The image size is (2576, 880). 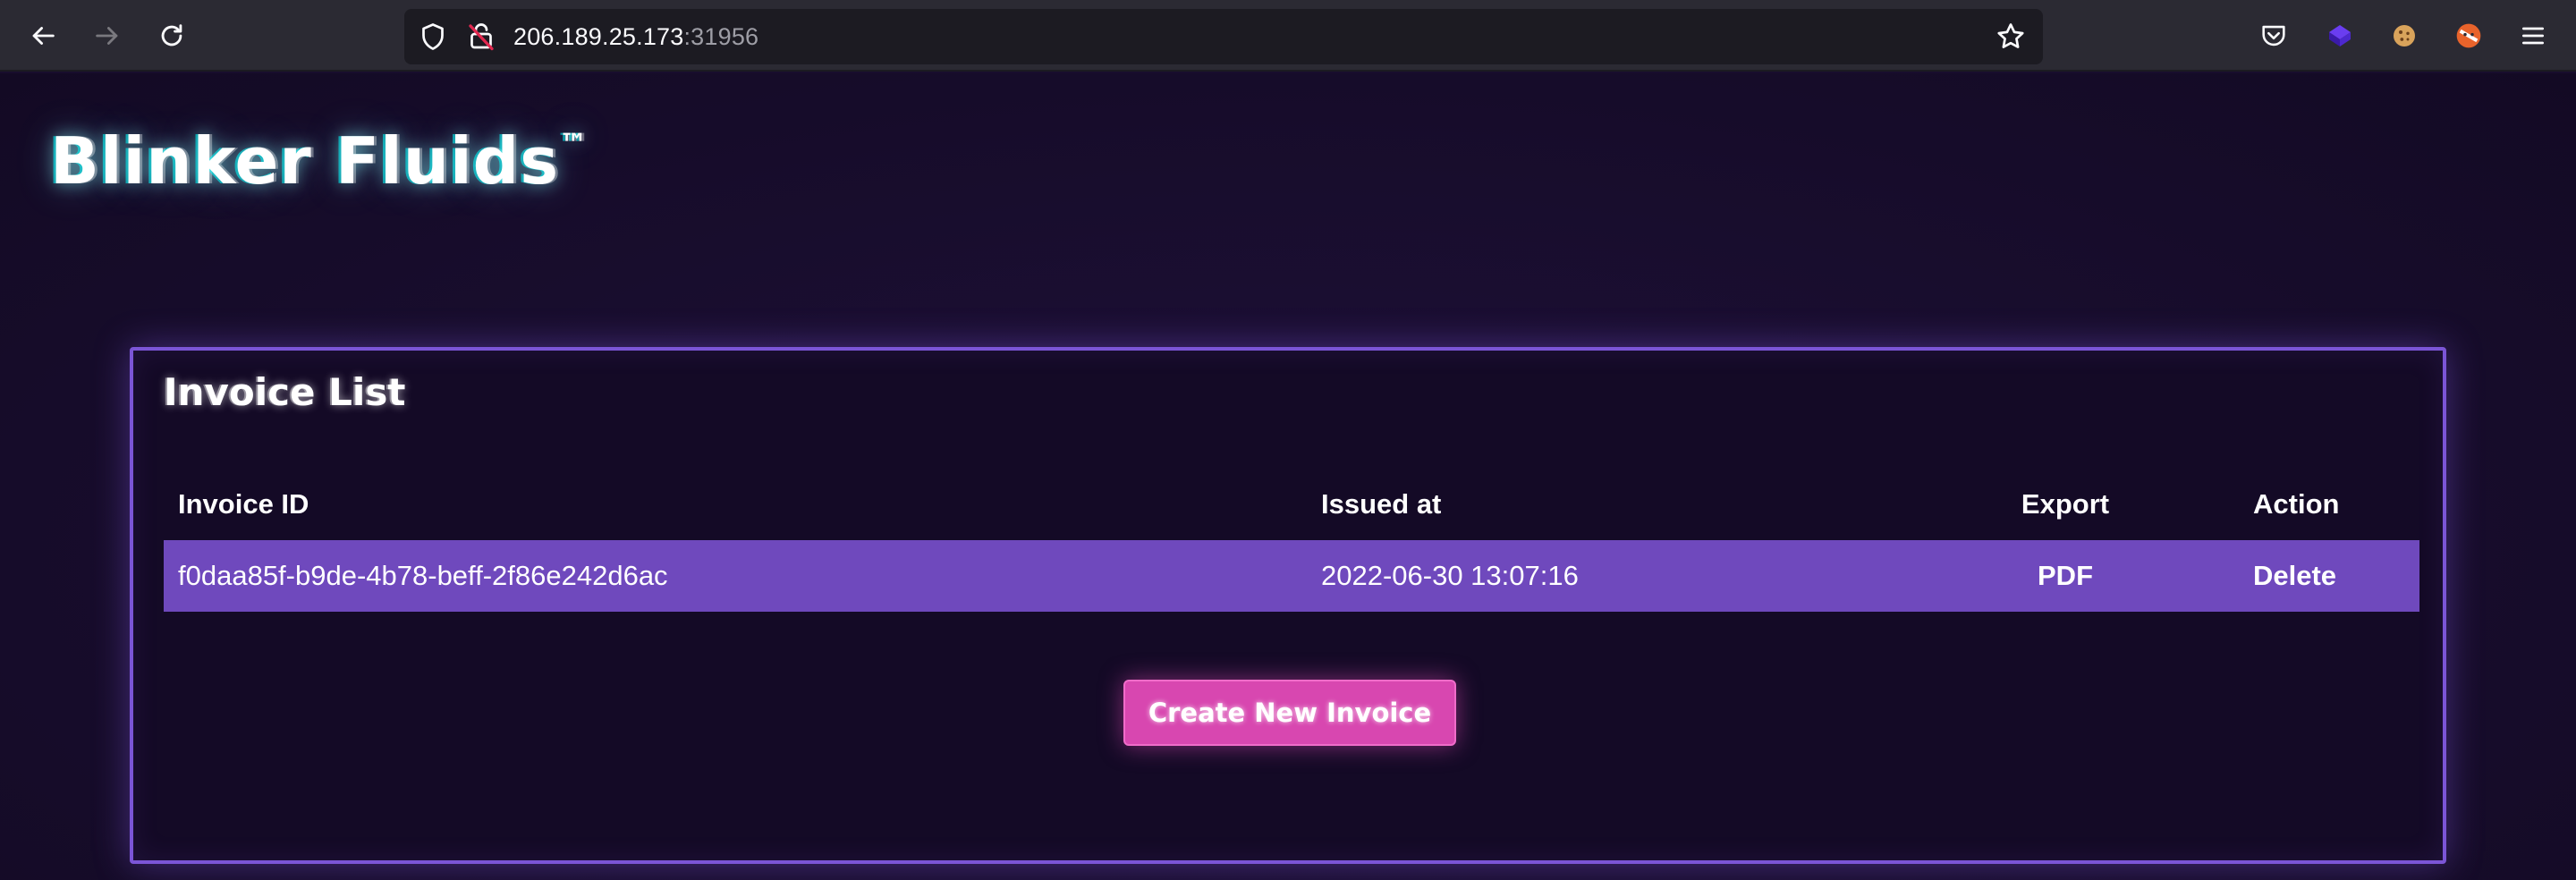 I want to click on browser-toolbar: 206.189.25.173:31956, so click(x=1288, y=36).